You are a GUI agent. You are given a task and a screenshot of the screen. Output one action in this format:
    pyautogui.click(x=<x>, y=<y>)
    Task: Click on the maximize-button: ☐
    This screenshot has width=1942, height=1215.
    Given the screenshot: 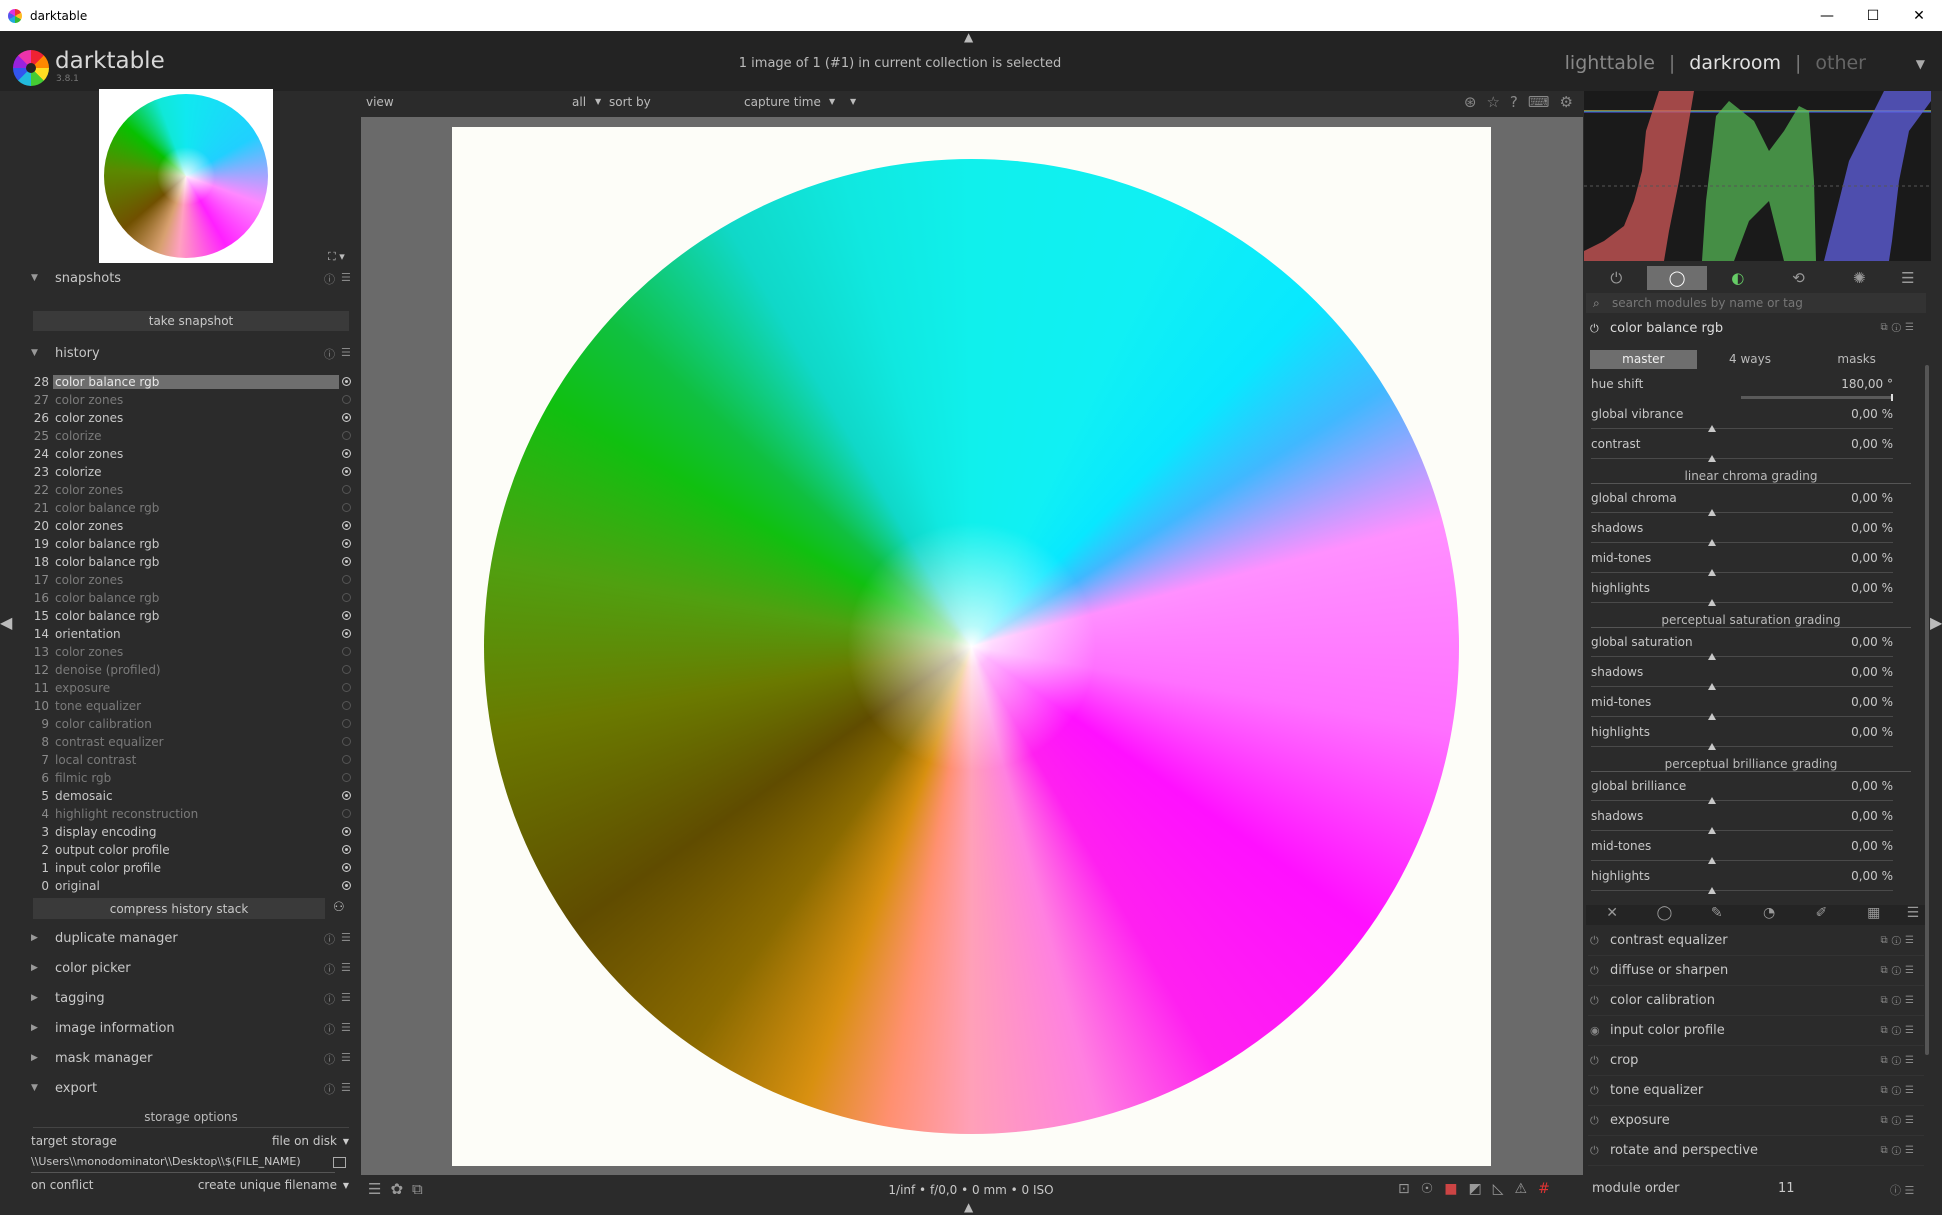 What is the action you would take?
    pyautogui.click(x=1873, y=15)
    